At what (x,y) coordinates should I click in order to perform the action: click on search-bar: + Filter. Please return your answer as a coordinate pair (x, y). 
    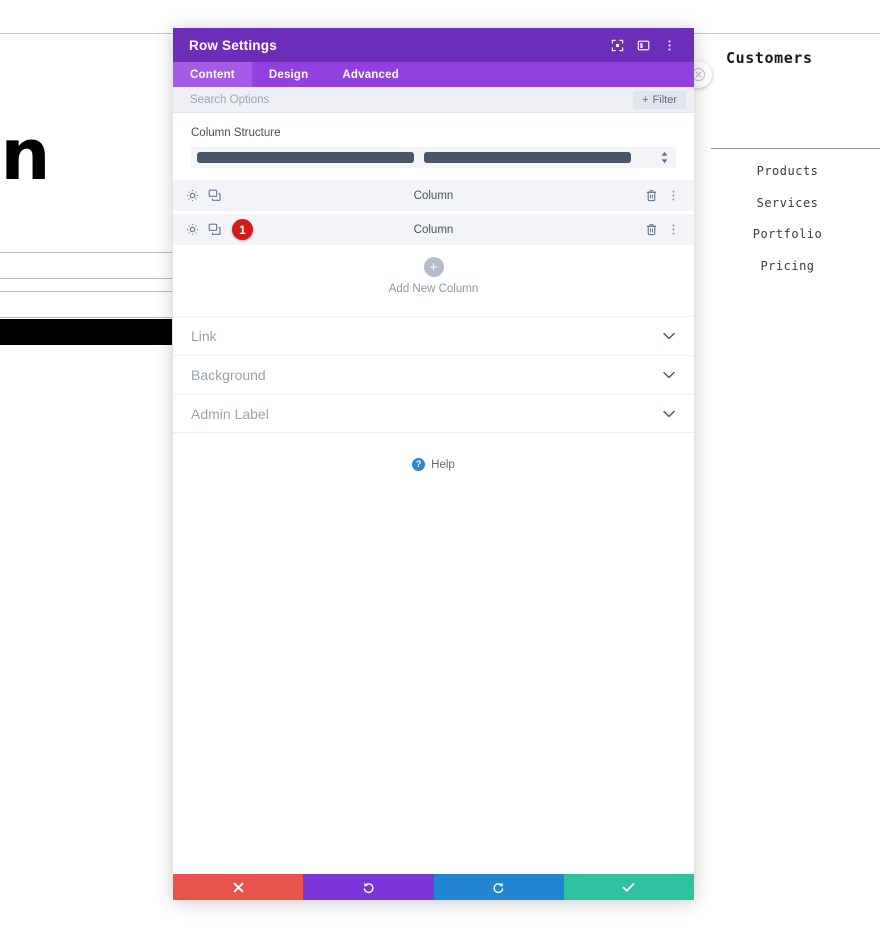
    Looking at the image, I should click on (433, 100).